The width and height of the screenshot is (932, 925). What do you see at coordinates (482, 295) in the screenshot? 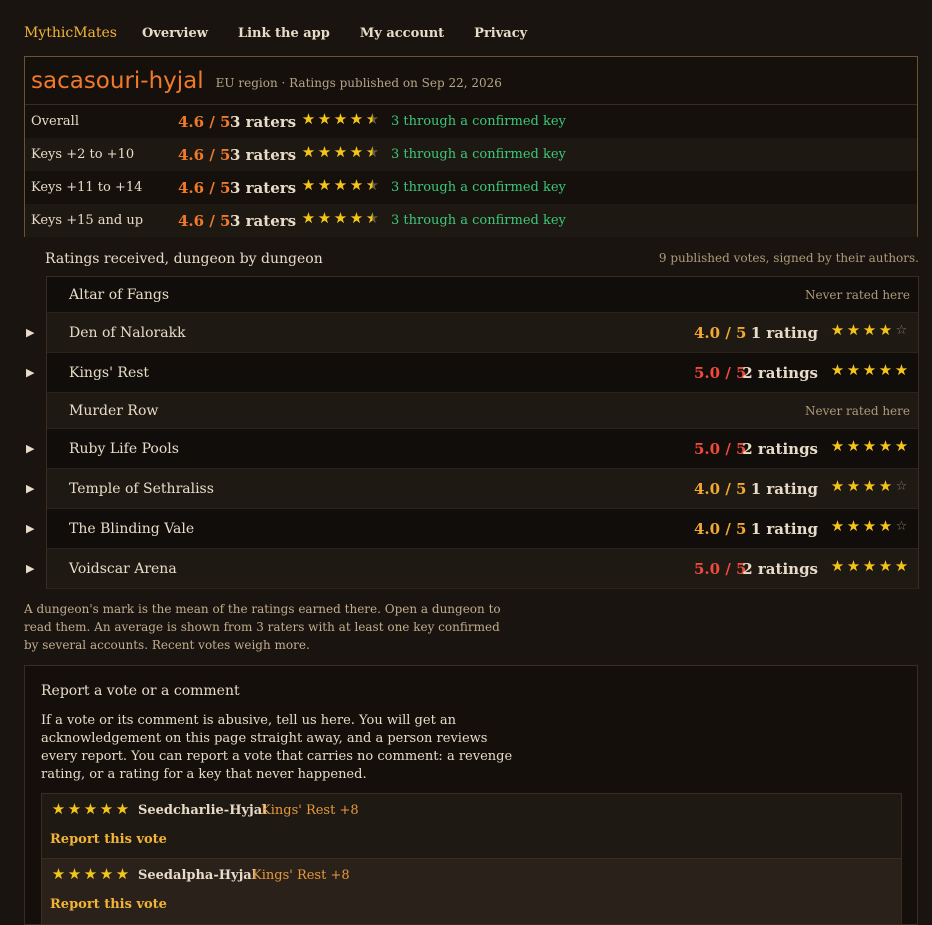
I see `dungeon-row: Altar of Fangs Never rated here` at bounding box center [482, 295].